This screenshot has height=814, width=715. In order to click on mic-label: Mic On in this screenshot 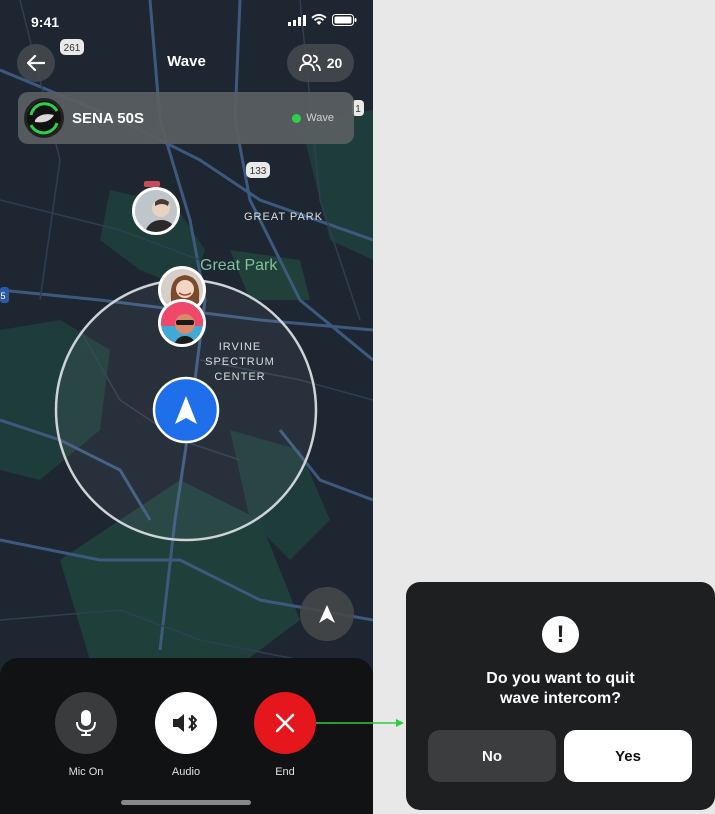, I will do `click(86, 772)`.